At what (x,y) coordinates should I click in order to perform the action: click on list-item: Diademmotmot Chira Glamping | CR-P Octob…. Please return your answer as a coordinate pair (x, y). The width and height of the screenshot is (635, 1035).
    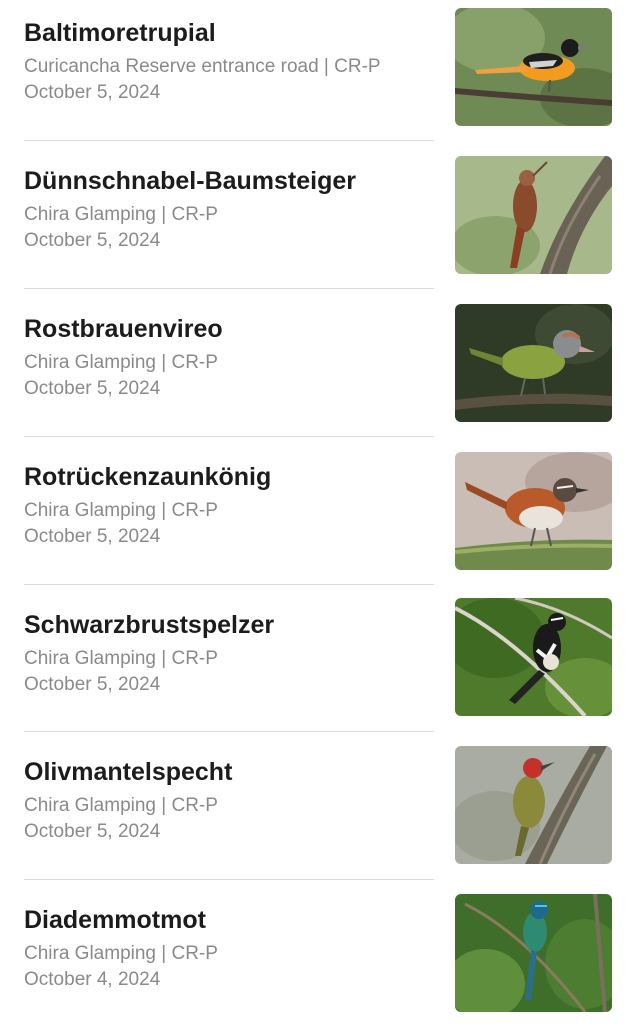
    Looking at the image, I should click on (317, 961).